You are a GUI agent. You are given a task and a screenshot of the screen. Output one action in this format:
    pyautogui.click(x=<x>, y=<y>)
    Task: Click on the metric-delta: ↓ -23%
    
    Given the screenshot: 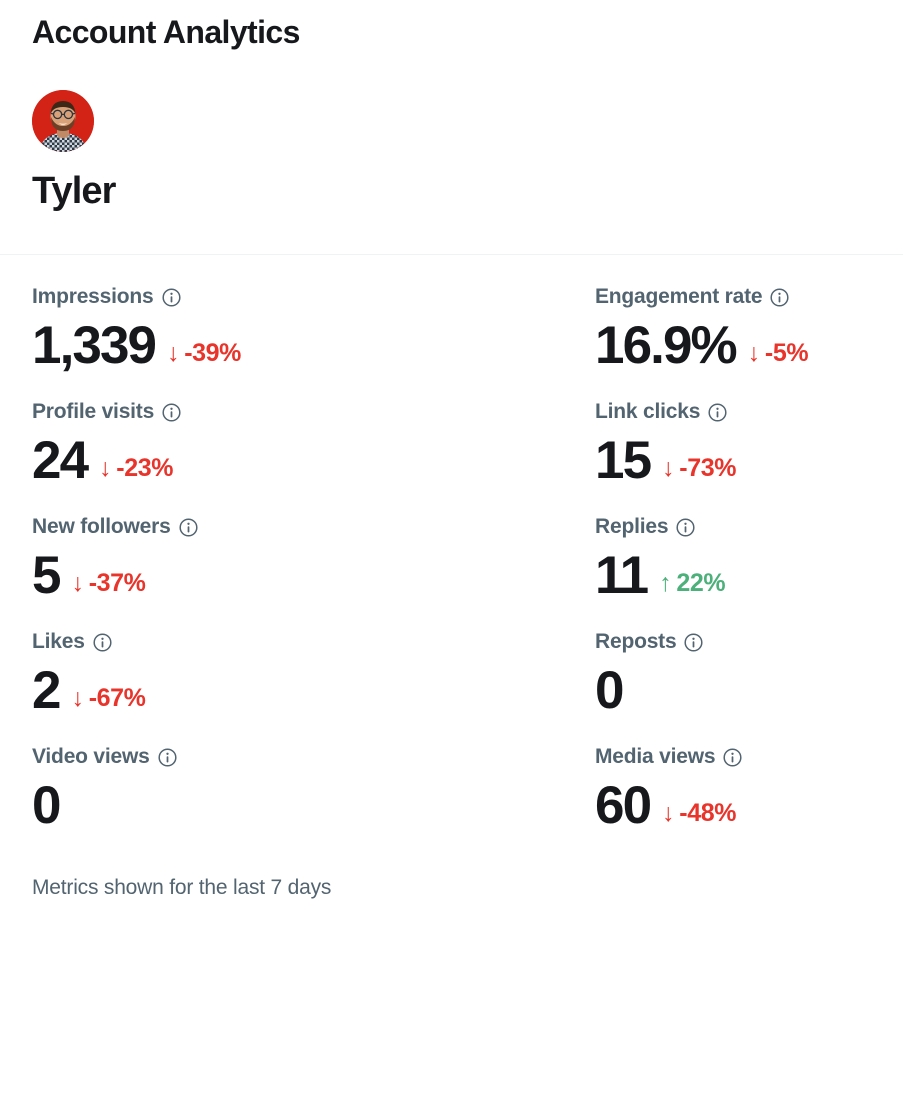 What is the action you would take?
    pyautogui.click(x=136, y=468)
    